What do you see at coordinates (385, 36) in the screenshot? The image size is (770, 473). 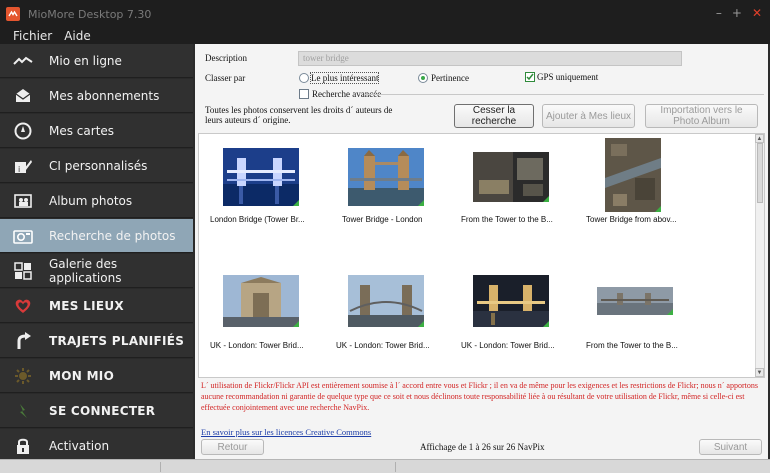 I see `menu-bar: Fichier Aide` at bounding box center [385, 36].